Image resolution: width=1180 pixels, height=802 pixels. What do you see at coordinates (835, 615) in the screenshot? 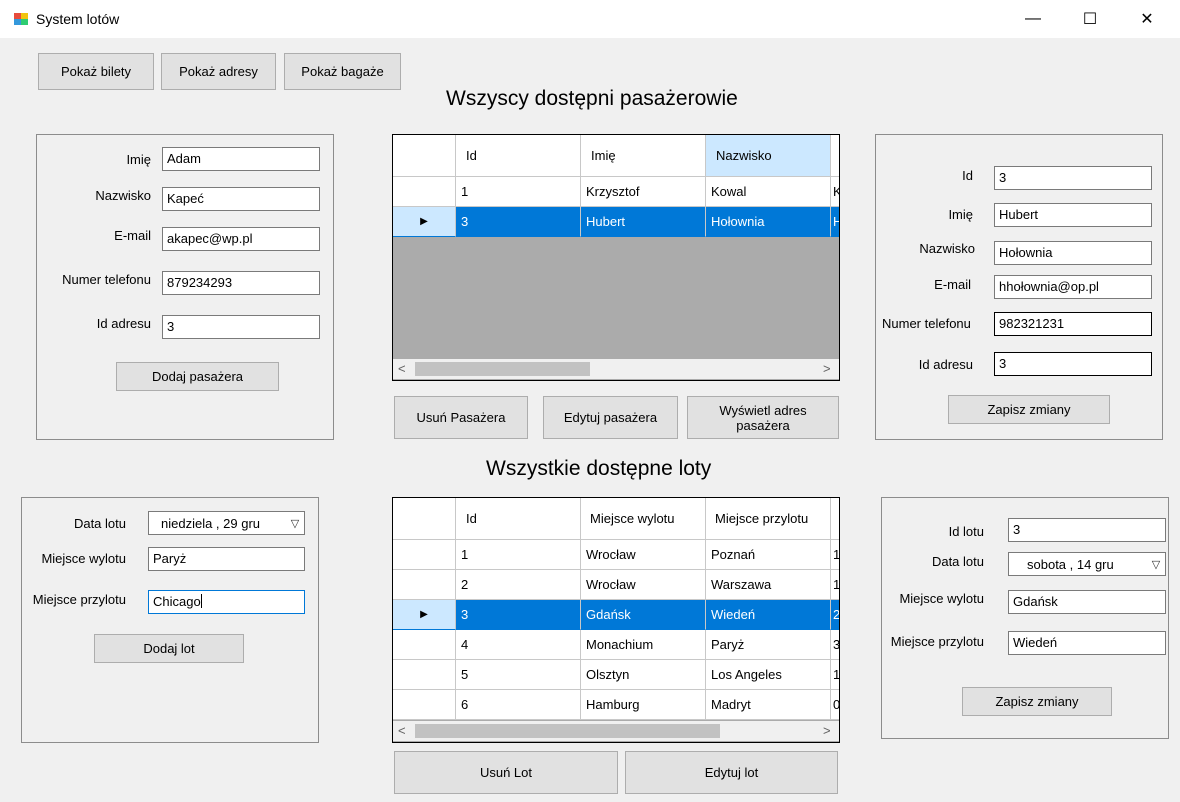
I see `cell-extra: 2` at bounding box center [835, 615].